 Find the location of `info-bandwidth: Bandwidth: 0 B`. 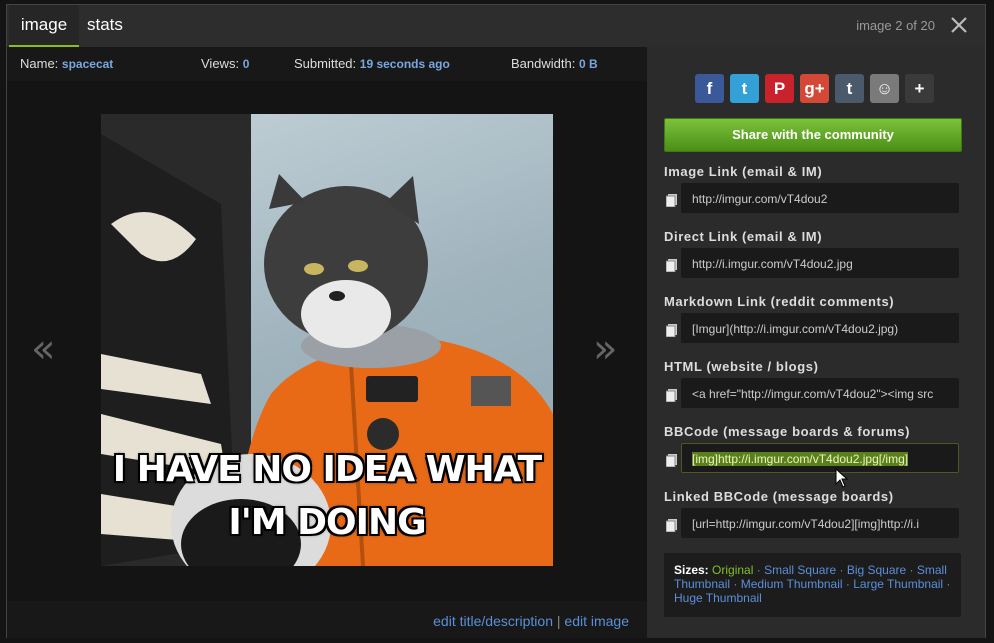

info-bandwidth: Bandwidth: 0 B is located at coordinates (554, 63).